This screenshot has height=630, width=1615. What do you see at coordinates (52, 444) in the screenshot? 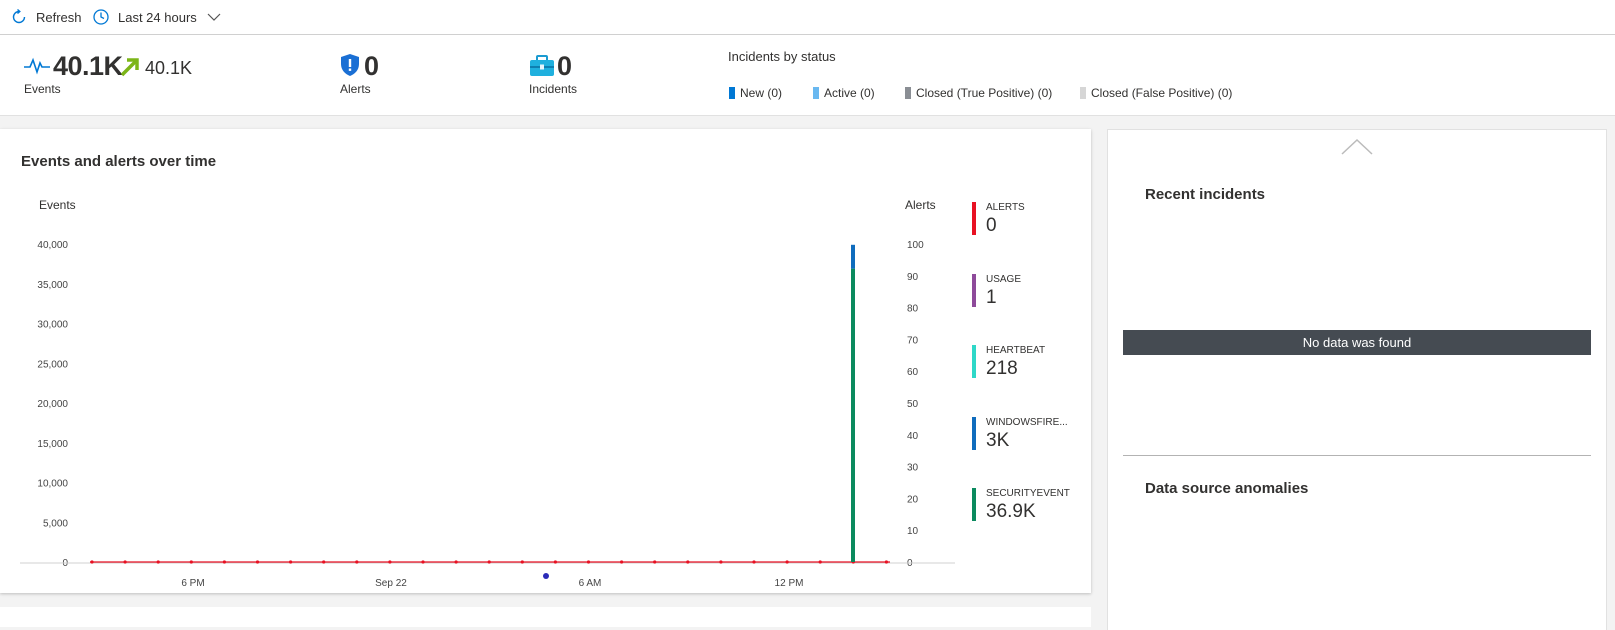
I see `y-tick-label: 15,000` at bounding box center [52, 444].